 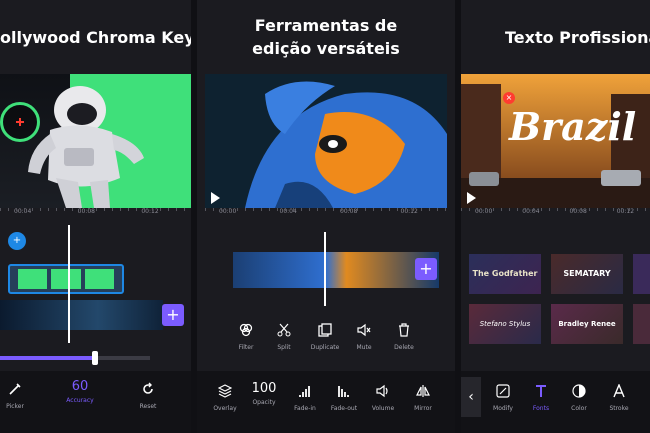 I want to click on bottom-toolbar: Picker 60 Accuracy Reset, so click(x=95, y=402).